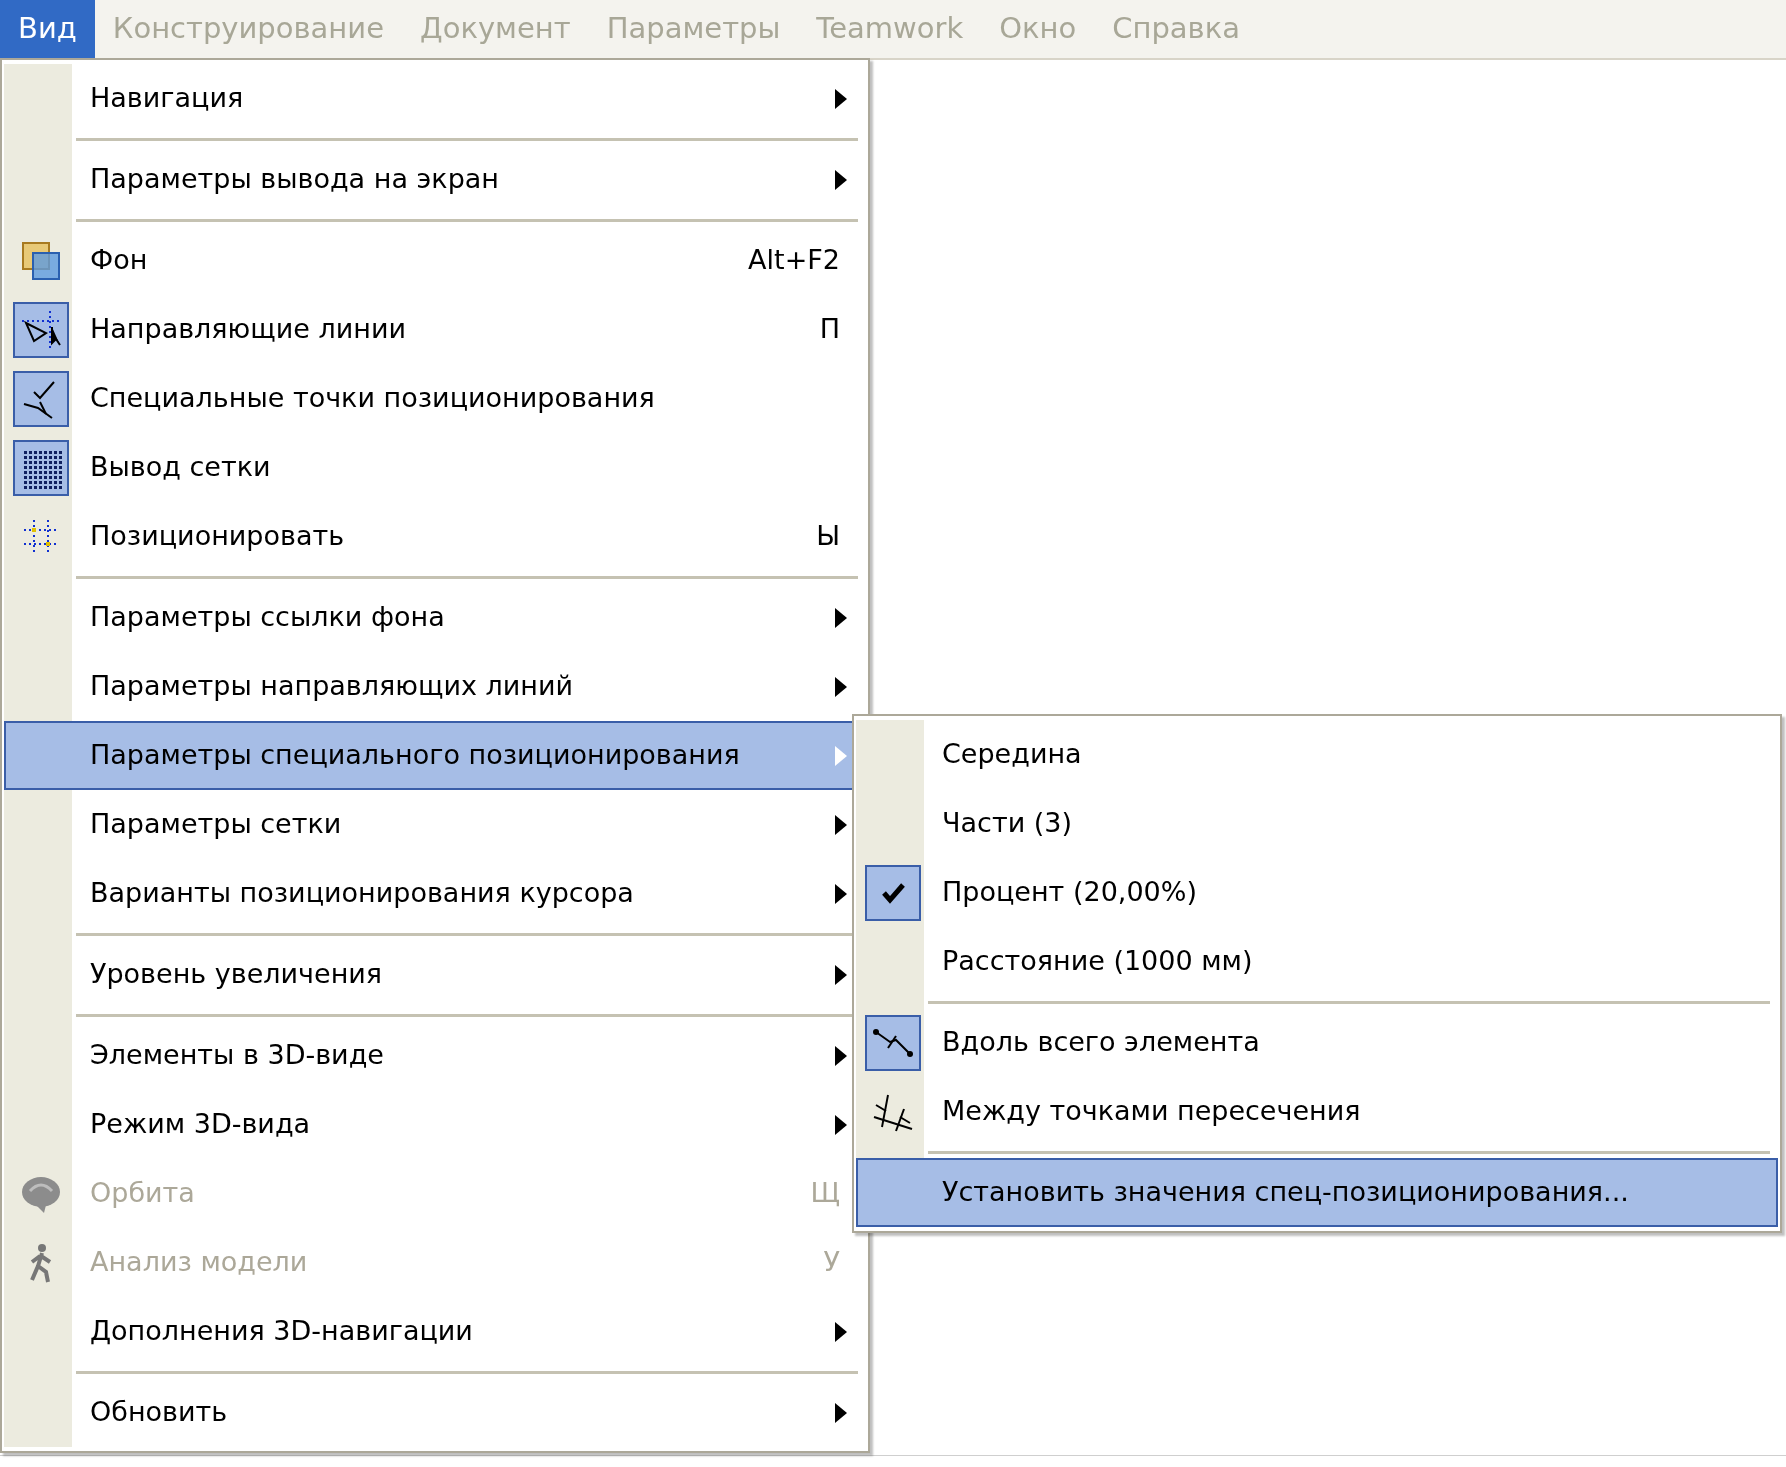 This screenshot has height=1467, width=1786. I want to click on shortcut-label: П, so click(829, 329).